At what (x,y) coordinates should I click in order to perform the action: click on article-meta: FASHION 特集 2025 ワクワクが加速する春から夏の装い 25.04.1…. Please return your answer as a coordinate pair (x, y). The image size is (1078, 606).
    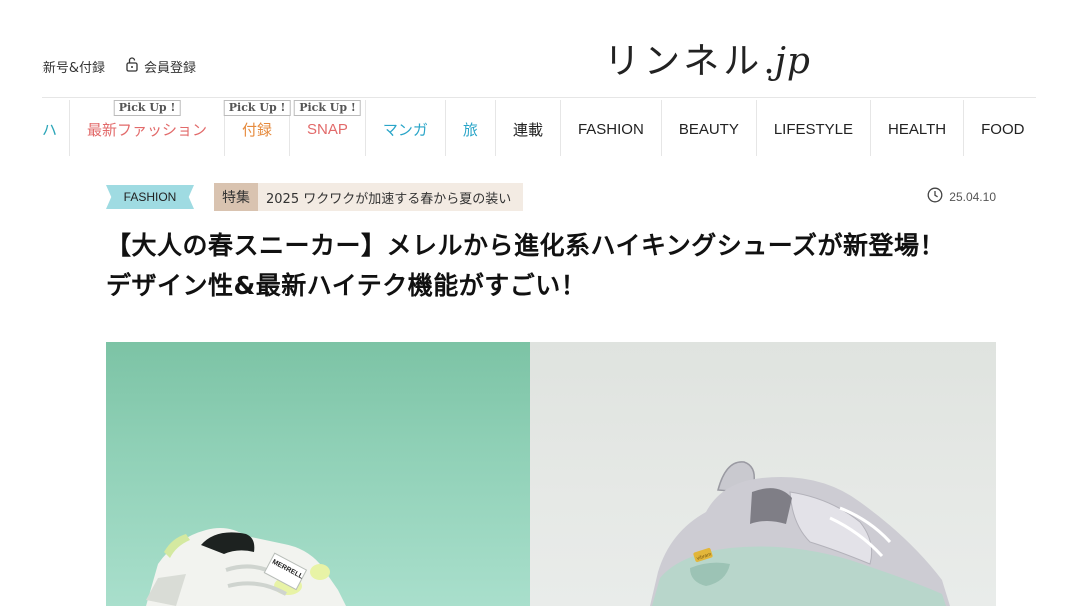
    Looking at the image, I should click on (551, 197).